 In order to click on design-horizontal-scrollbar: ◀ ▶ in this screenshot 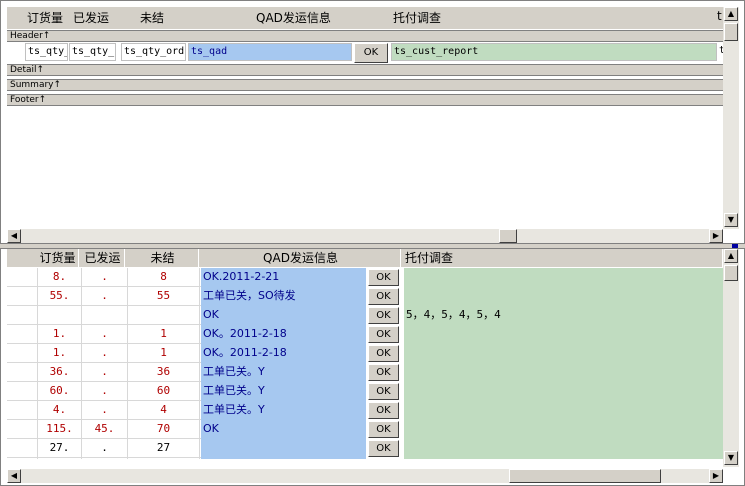, I will do `click(365, 236)`.